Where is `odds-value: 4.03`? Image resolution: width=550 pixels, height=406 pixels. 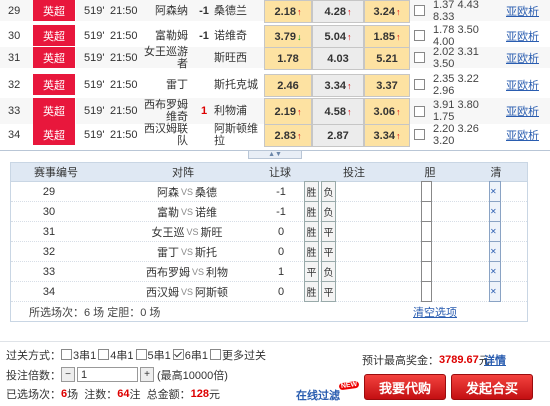
odds-value: 4.03 is located at coordinates (338, 58).